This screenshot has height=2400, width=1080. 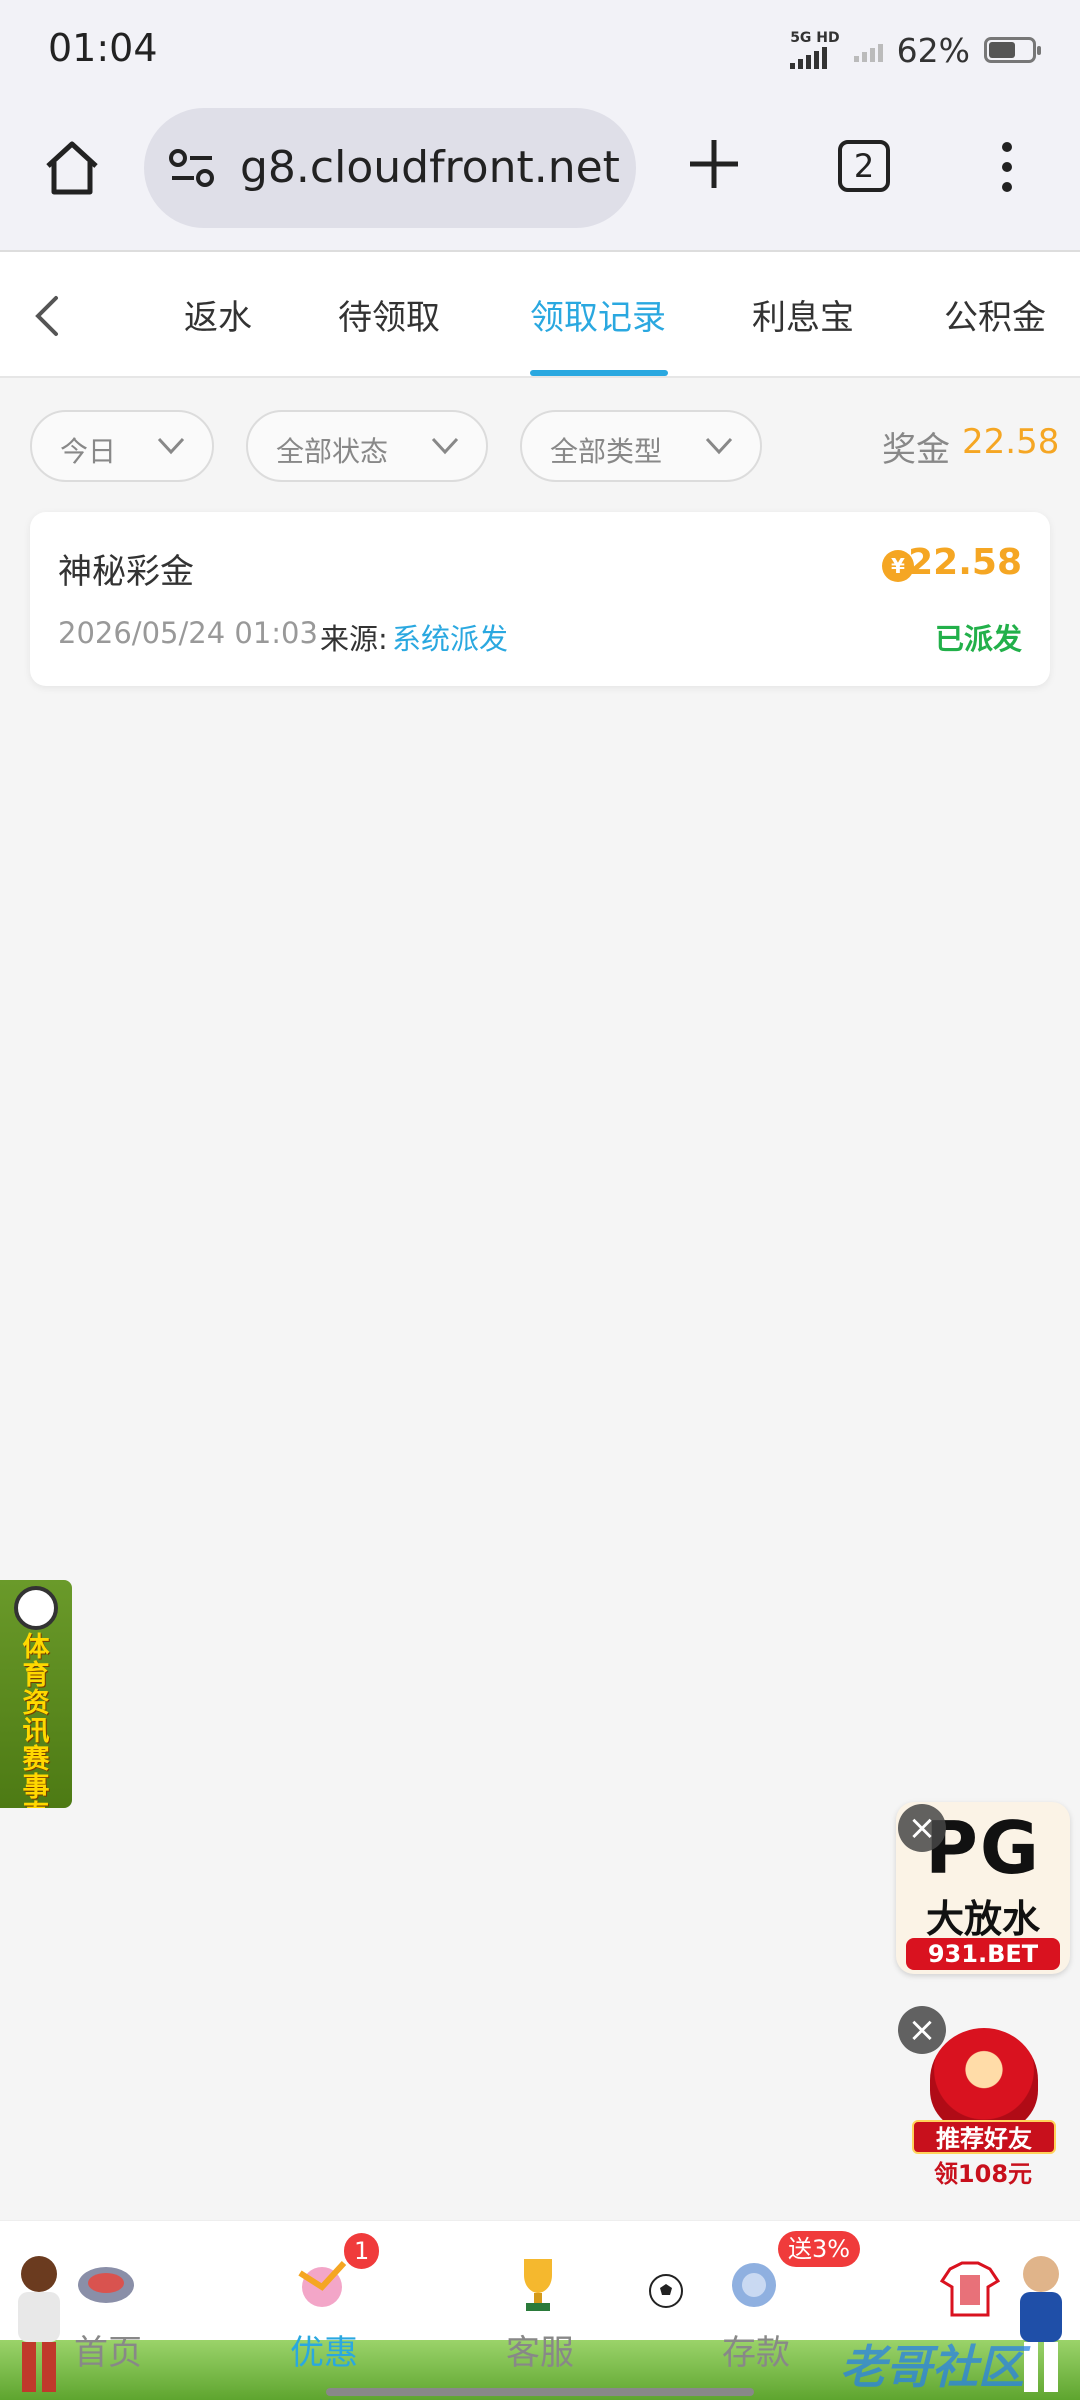 What do you see at coordinates (933, 50) in the screenshot?
I see `battery-percent: 62%` at bounding box center [933, 50].